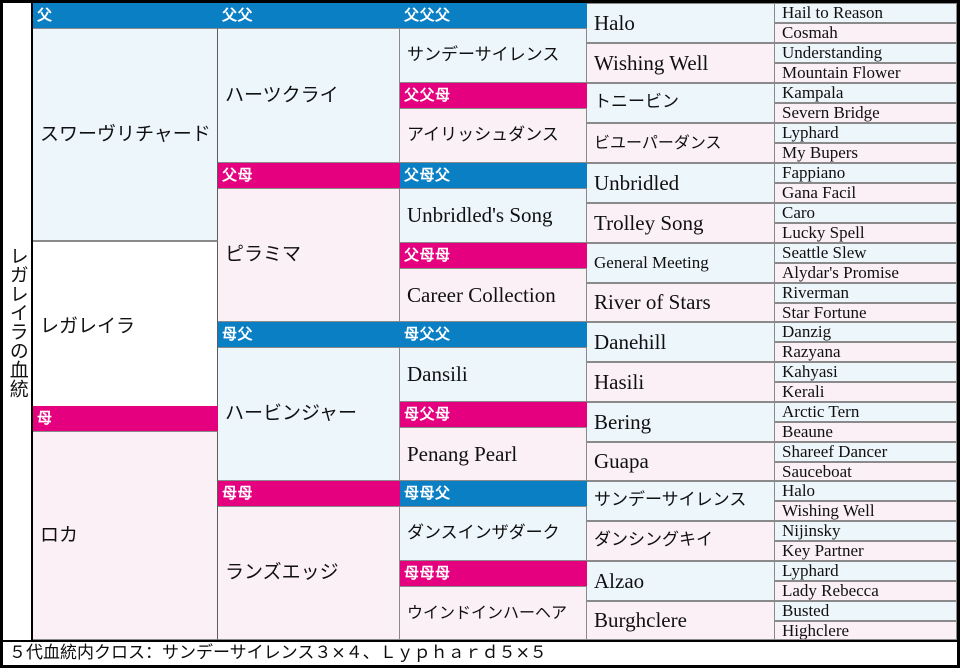 The height and width of the screenshot is (668, 960). I want to click on horse-cell-g5: Nijinsky, so click(866, 531).